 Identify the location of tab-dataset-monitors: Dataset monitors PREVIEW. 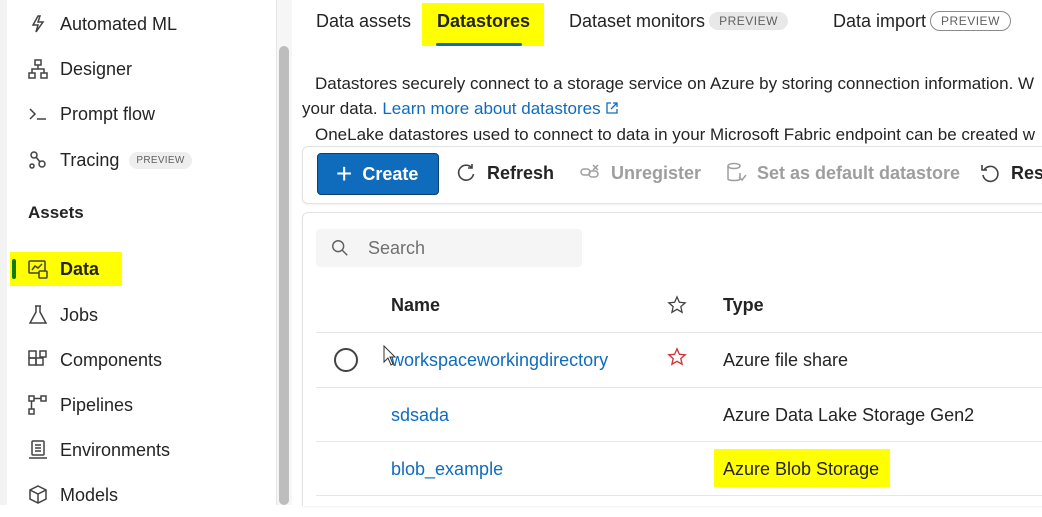
(678, 21).